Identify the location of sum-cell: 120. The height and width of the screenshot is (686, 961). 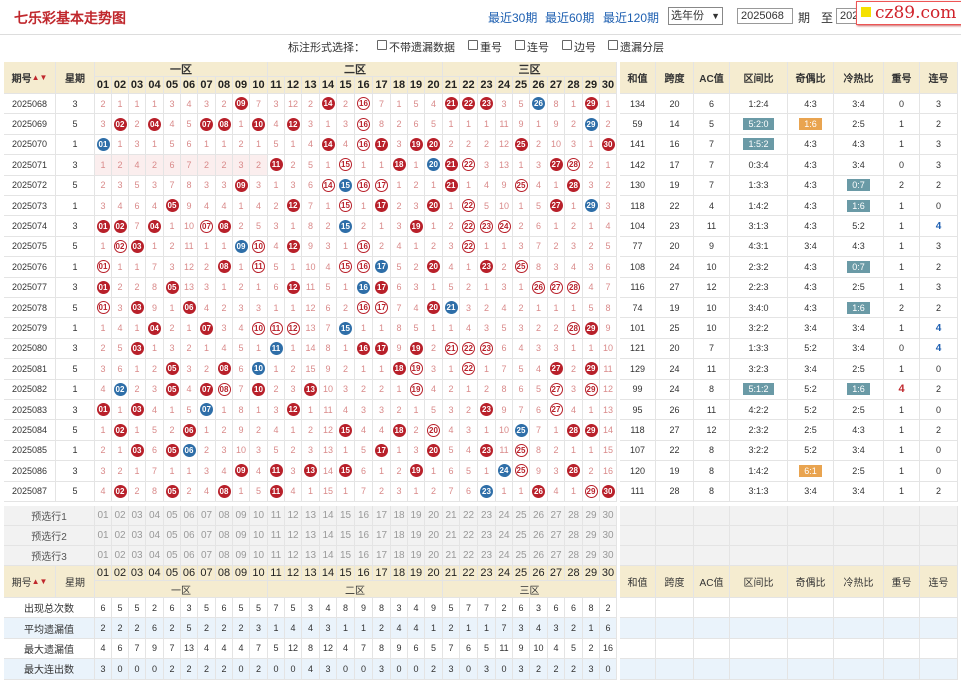
(638, 471).